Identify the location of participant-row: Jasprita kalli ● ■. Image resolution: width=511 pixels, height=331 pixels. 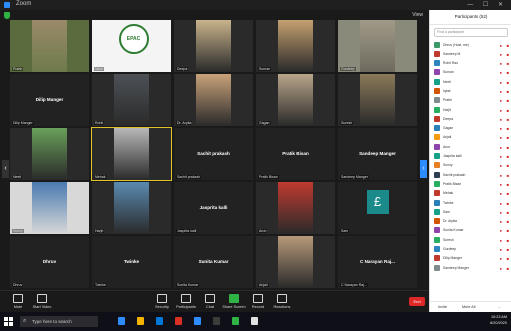
(470, 156).